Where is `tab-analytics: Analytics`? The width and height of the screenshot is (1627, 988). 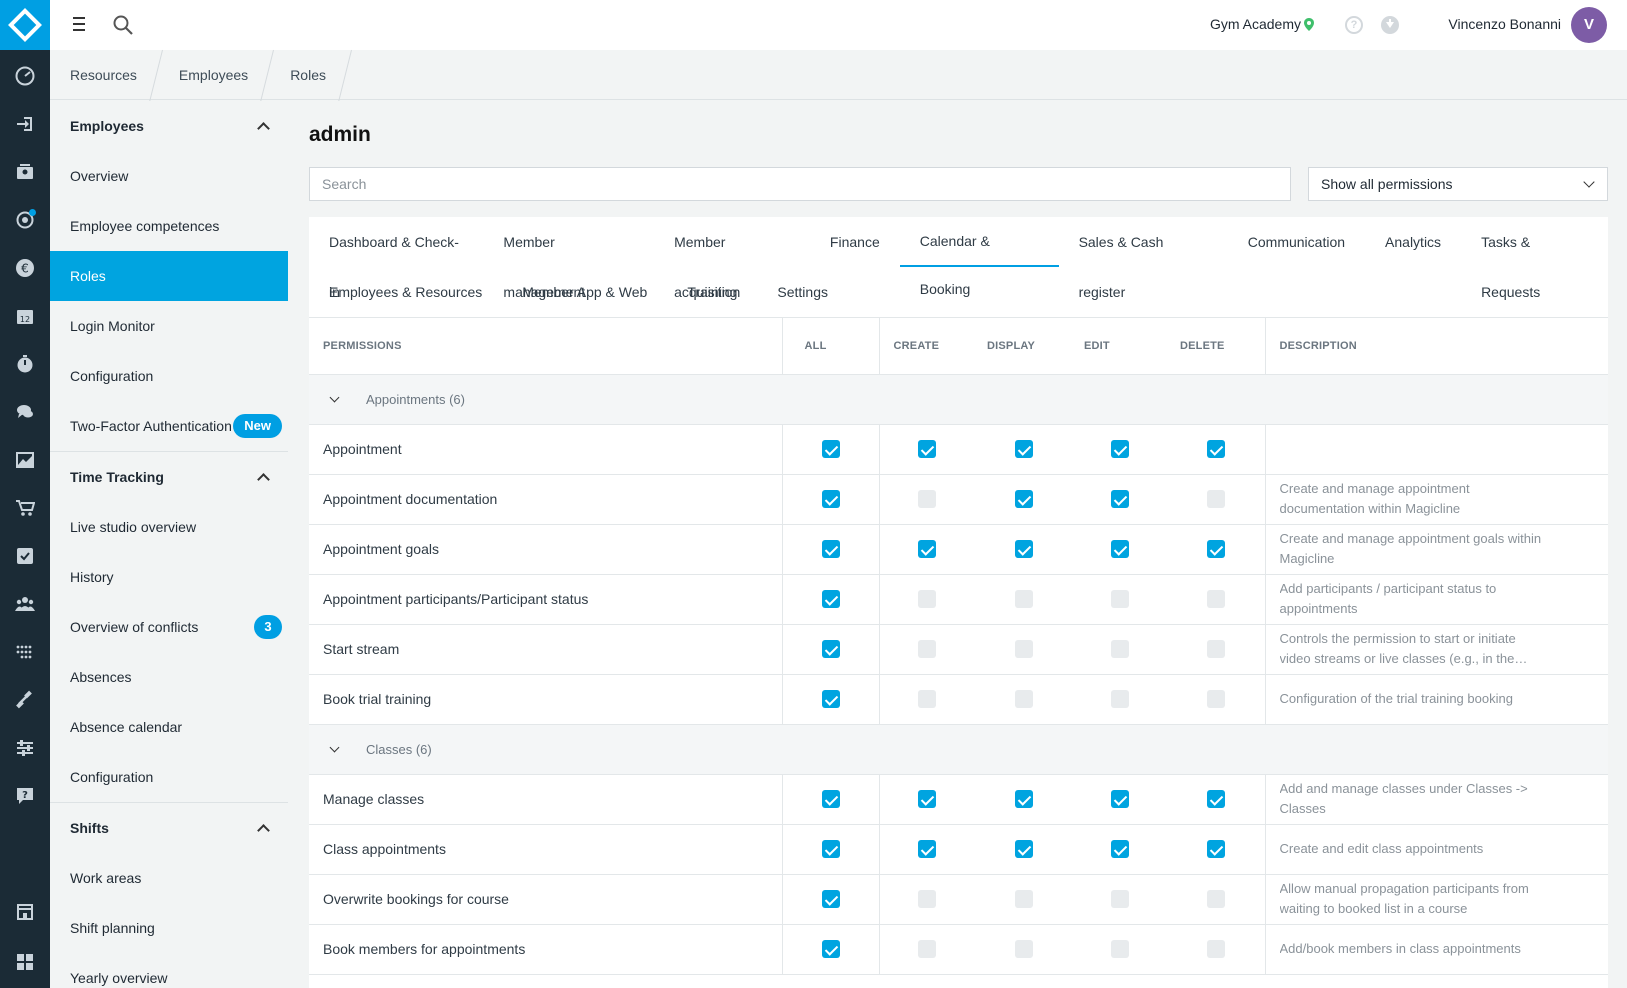 tab-analytics: Analytics is located at coordinates (1413, 242).